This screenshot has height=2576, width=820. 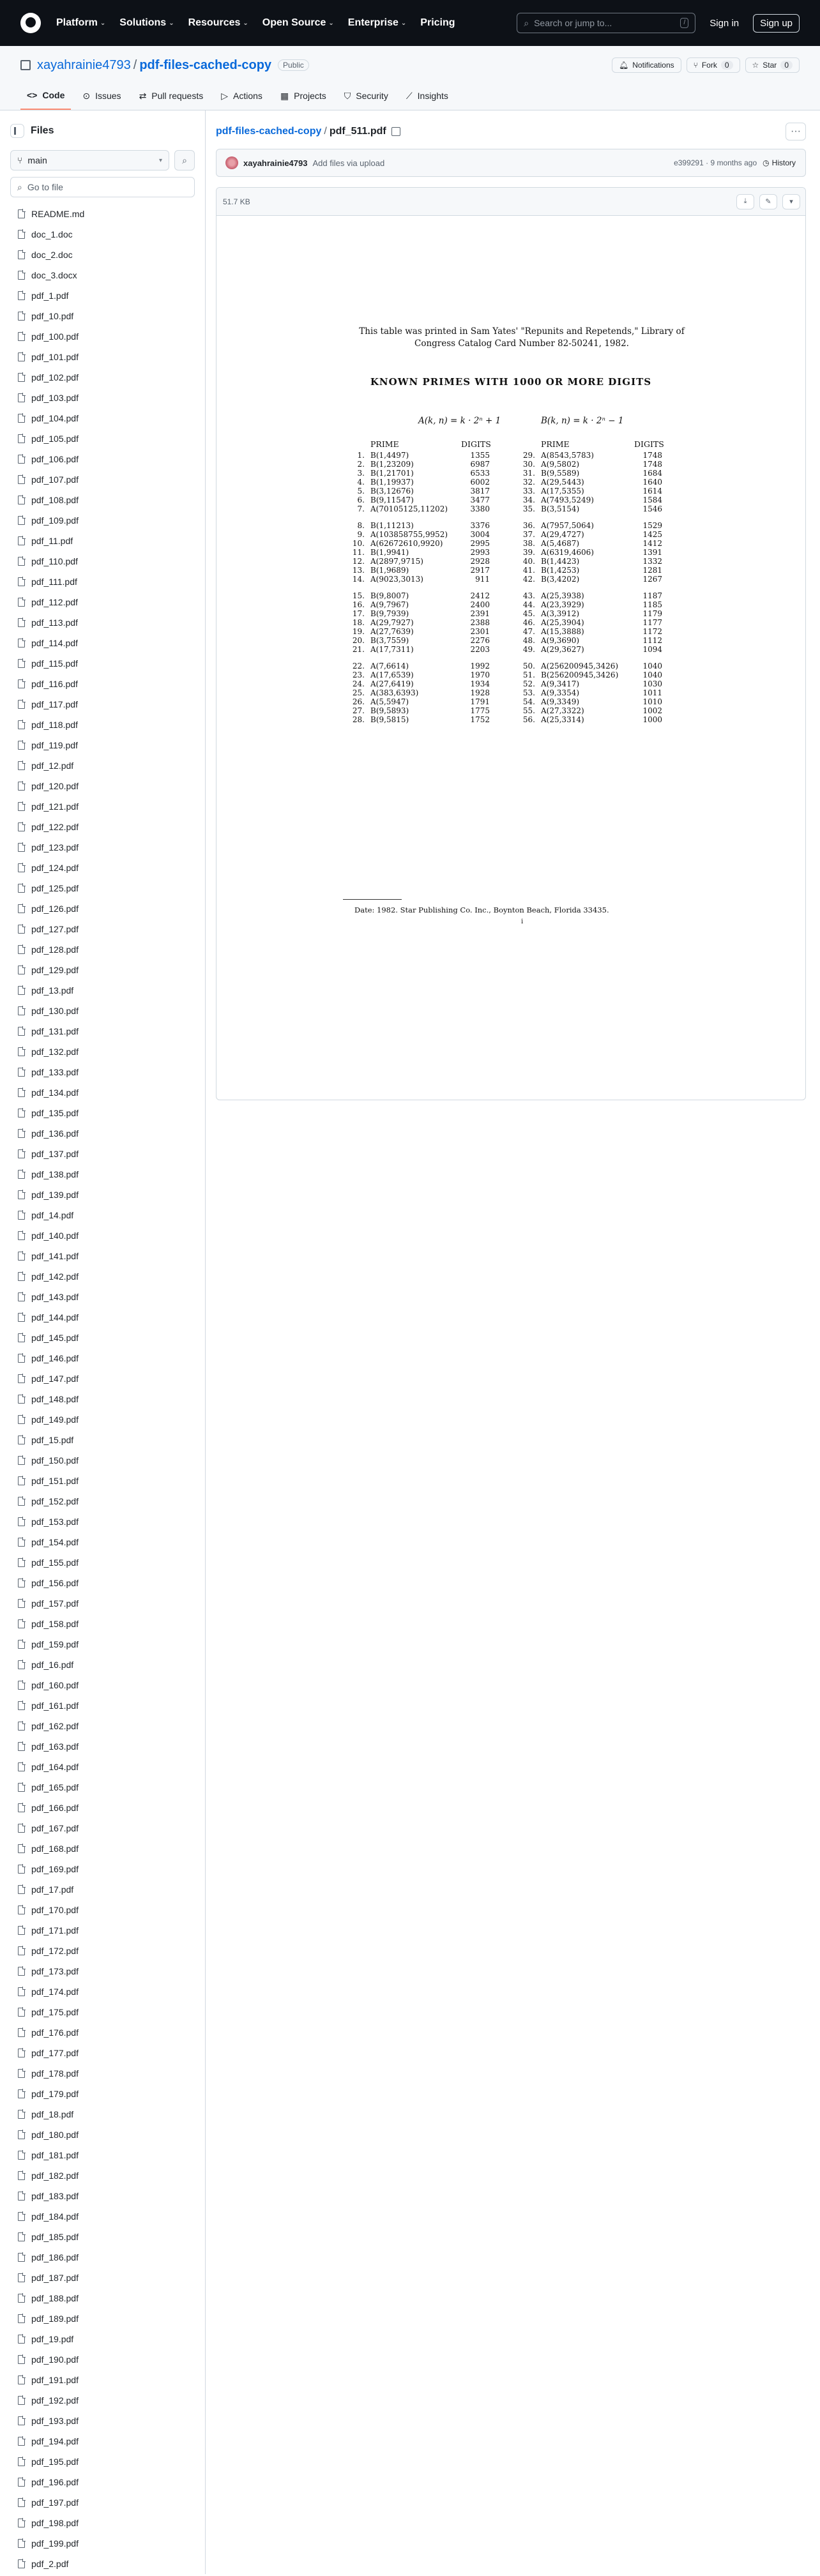 I want to click on file-tree-item: pdf_138.pdf, so click(x=102, y=1174).